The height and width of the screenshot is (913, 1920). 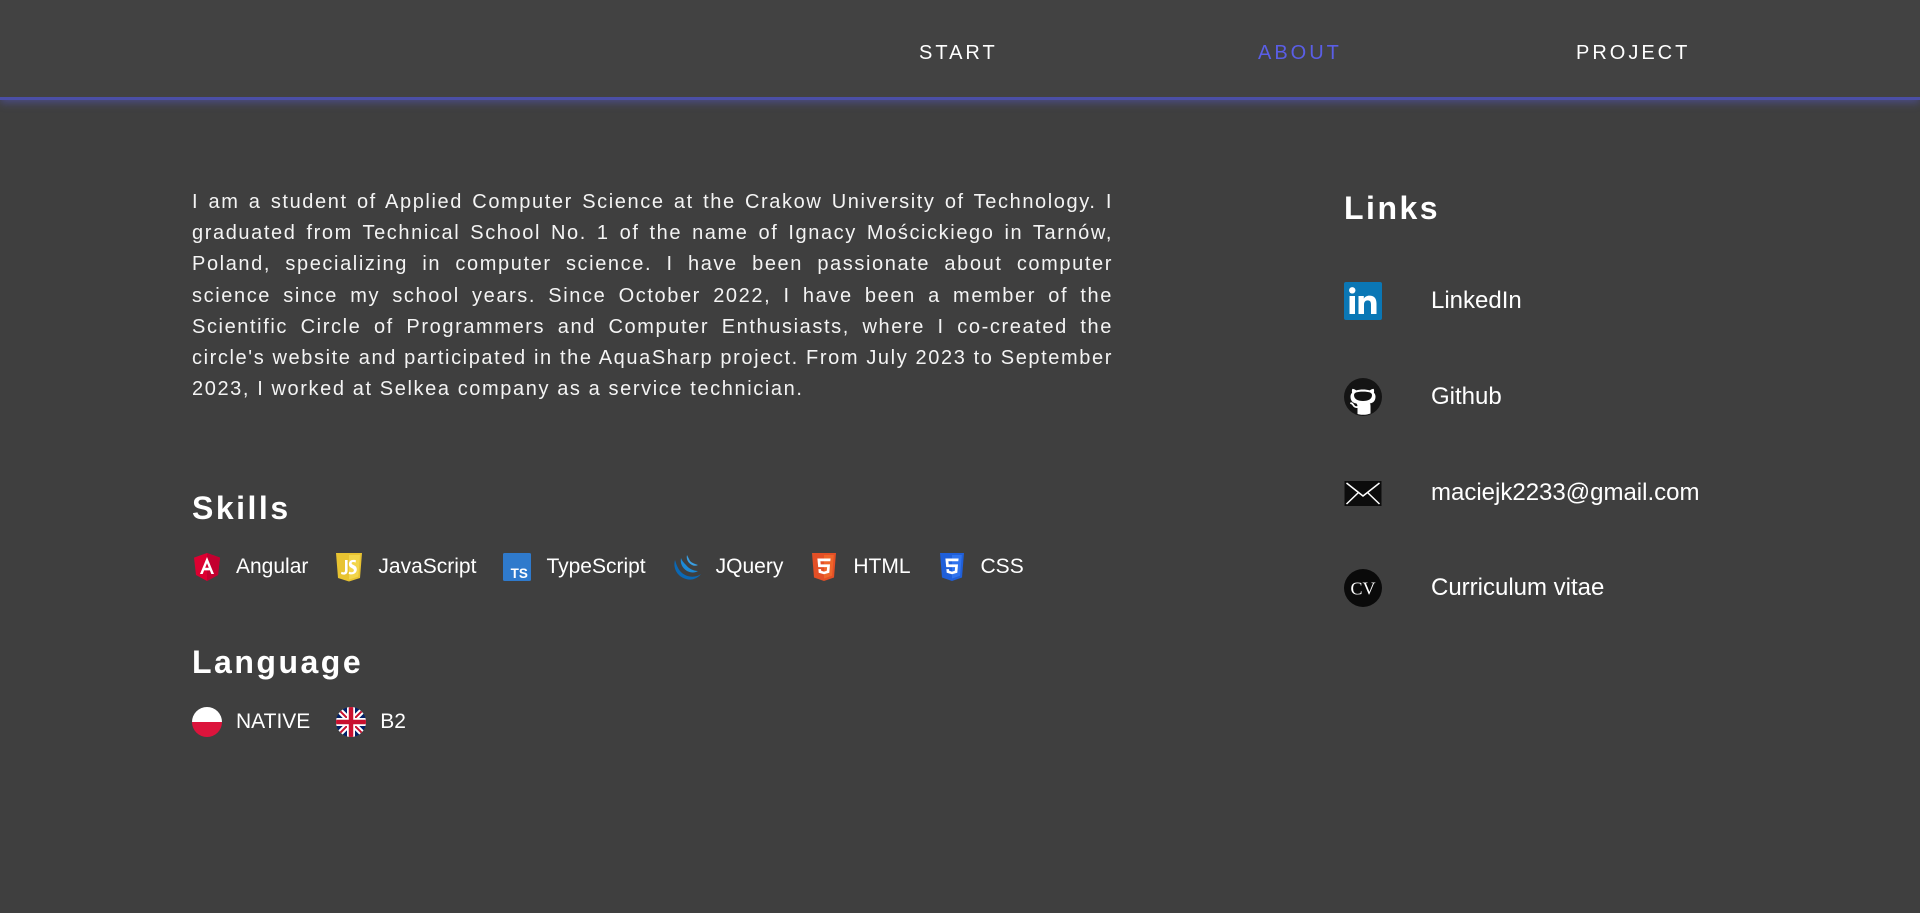 What do you see at coordinates (393, 721) in the screenshot?
I see `language-level-label: B2` at bounding box center [393, 721].